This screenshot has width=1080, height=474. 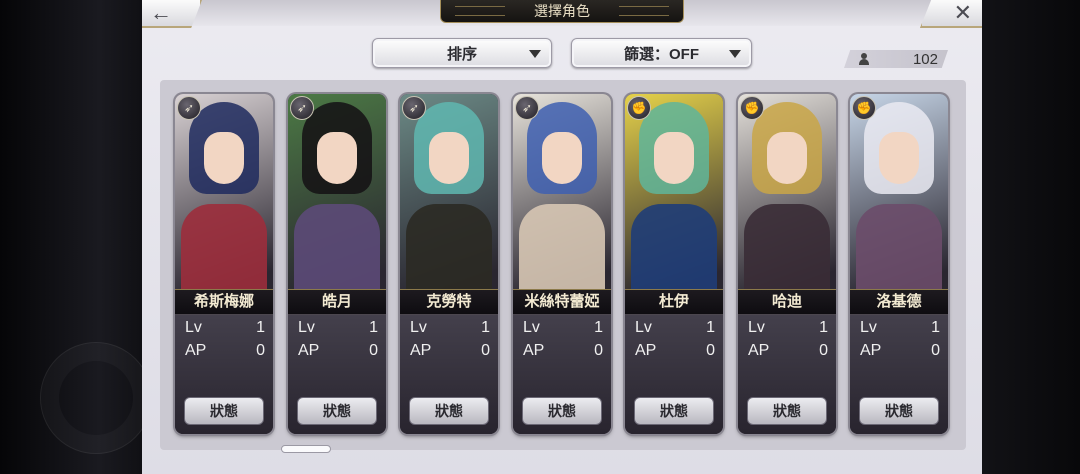 I want to click on character-name: 皓月, so click(x=337, y=302).